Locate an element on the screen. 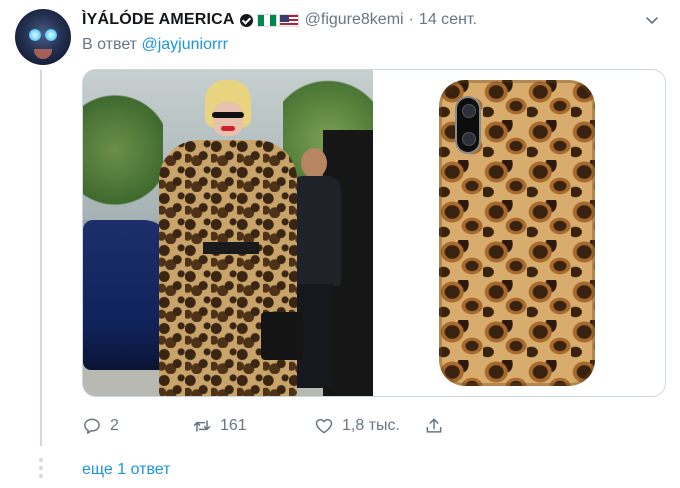 The image size is (680, 488). reply-to-link: @jayjuniorrr is located at coordinates (184, 44).